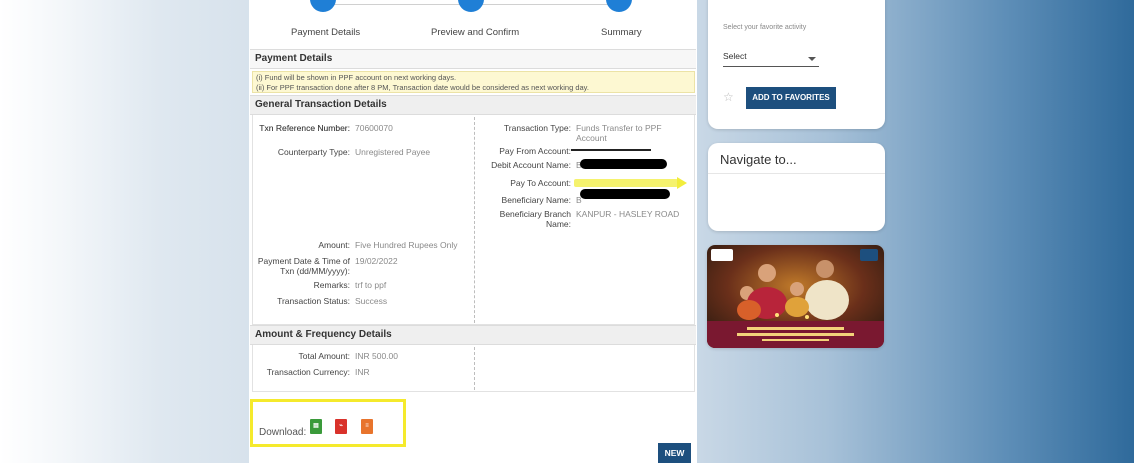 This screenshot has height=463, width=1134. I want to click on debit-account-name-label: Debit Account Name:, so click(531, 165).